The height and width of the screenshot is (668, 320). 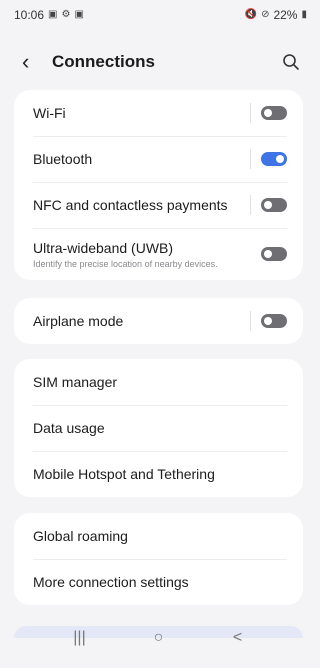 I want to click on recents-button: |||, so click(x=80, y=638).